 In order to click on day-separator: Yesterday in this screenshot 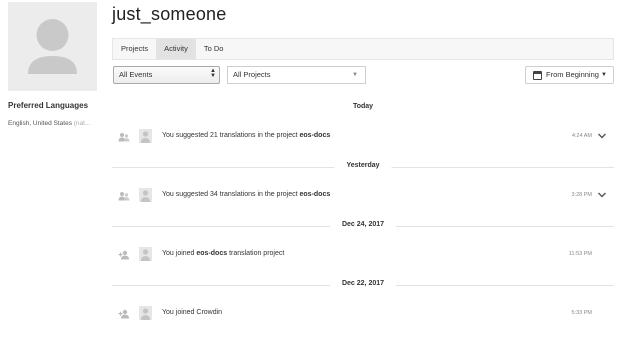, I will do `click(363, 167)`.